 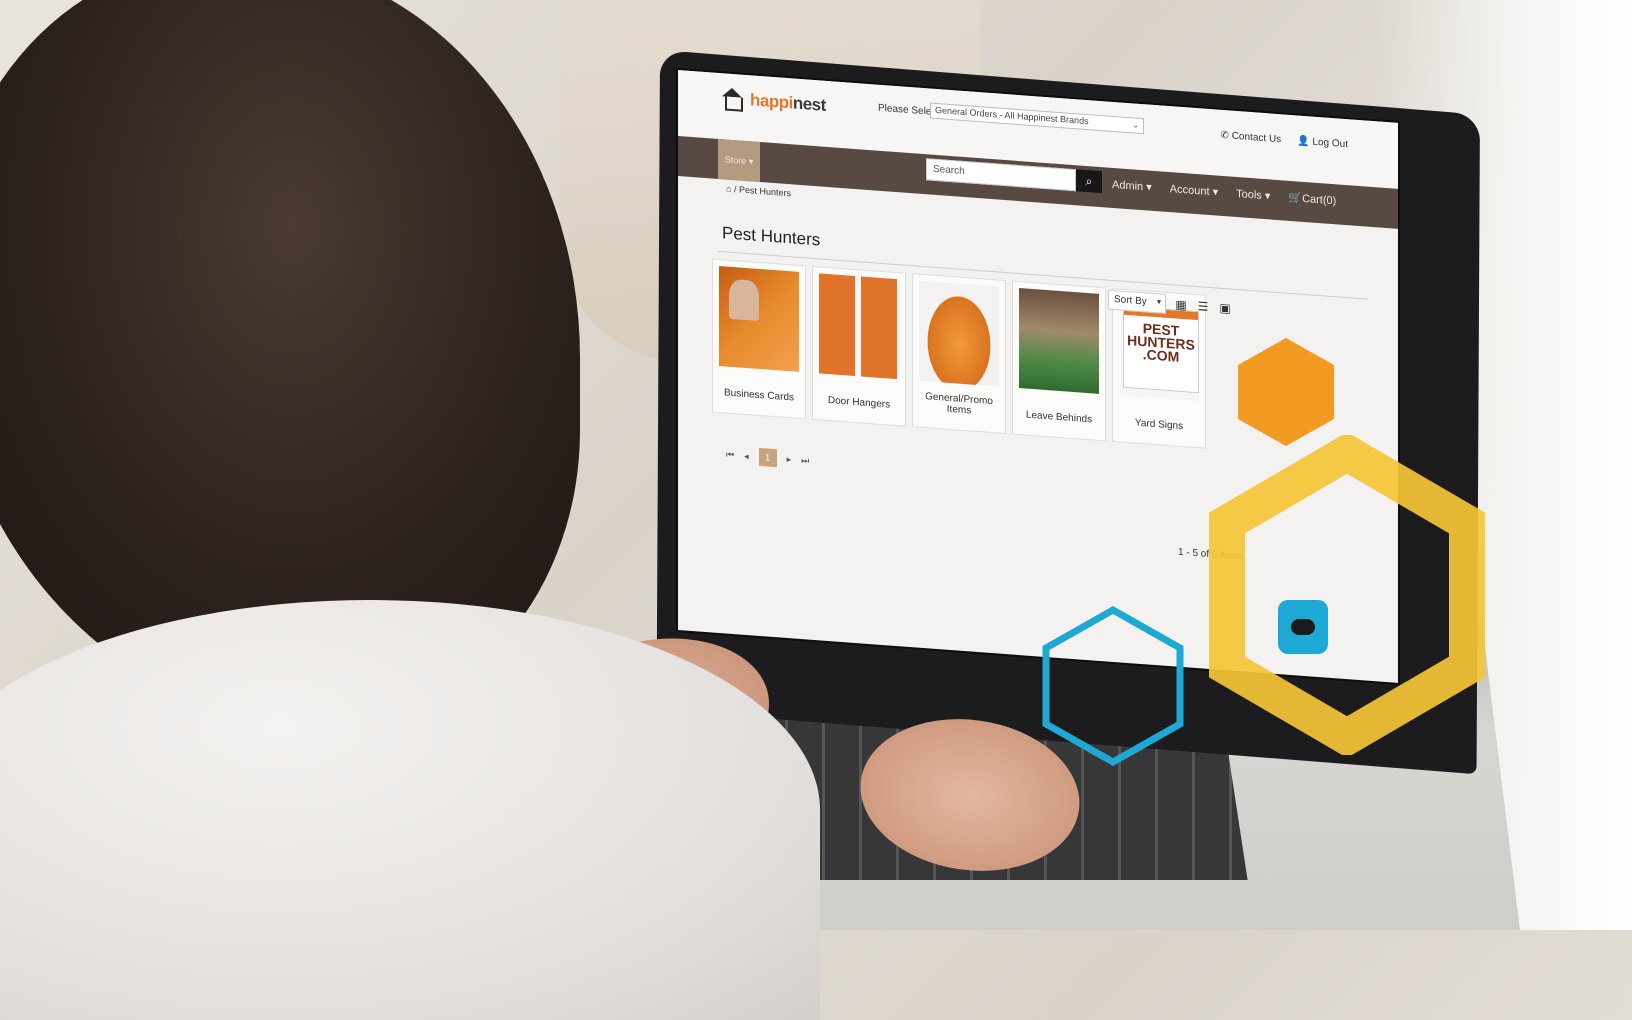 What do you see at coordinates (809, 104) in the screenshot?
I see `logo-suffix: nest` at bounding box center [809, 104].